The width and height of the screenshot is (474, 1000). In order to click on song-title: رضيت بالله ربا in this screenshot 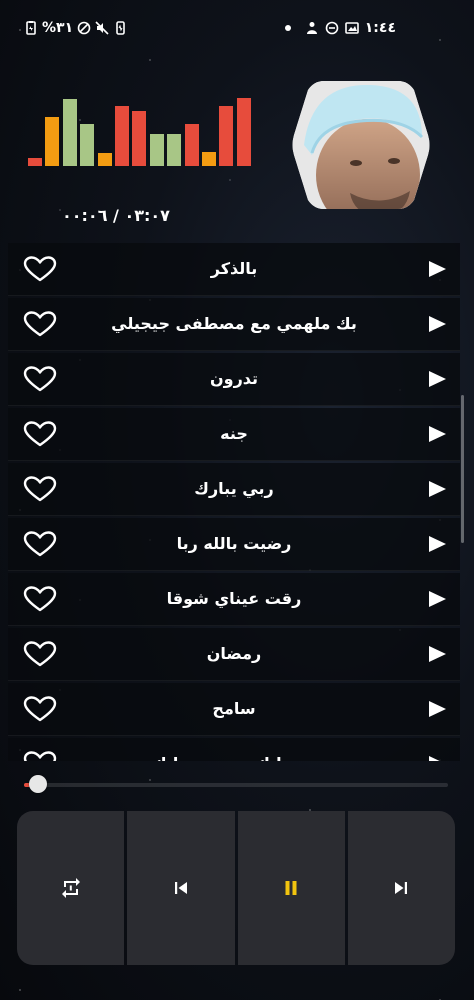, I will do `click(234, 543)`.